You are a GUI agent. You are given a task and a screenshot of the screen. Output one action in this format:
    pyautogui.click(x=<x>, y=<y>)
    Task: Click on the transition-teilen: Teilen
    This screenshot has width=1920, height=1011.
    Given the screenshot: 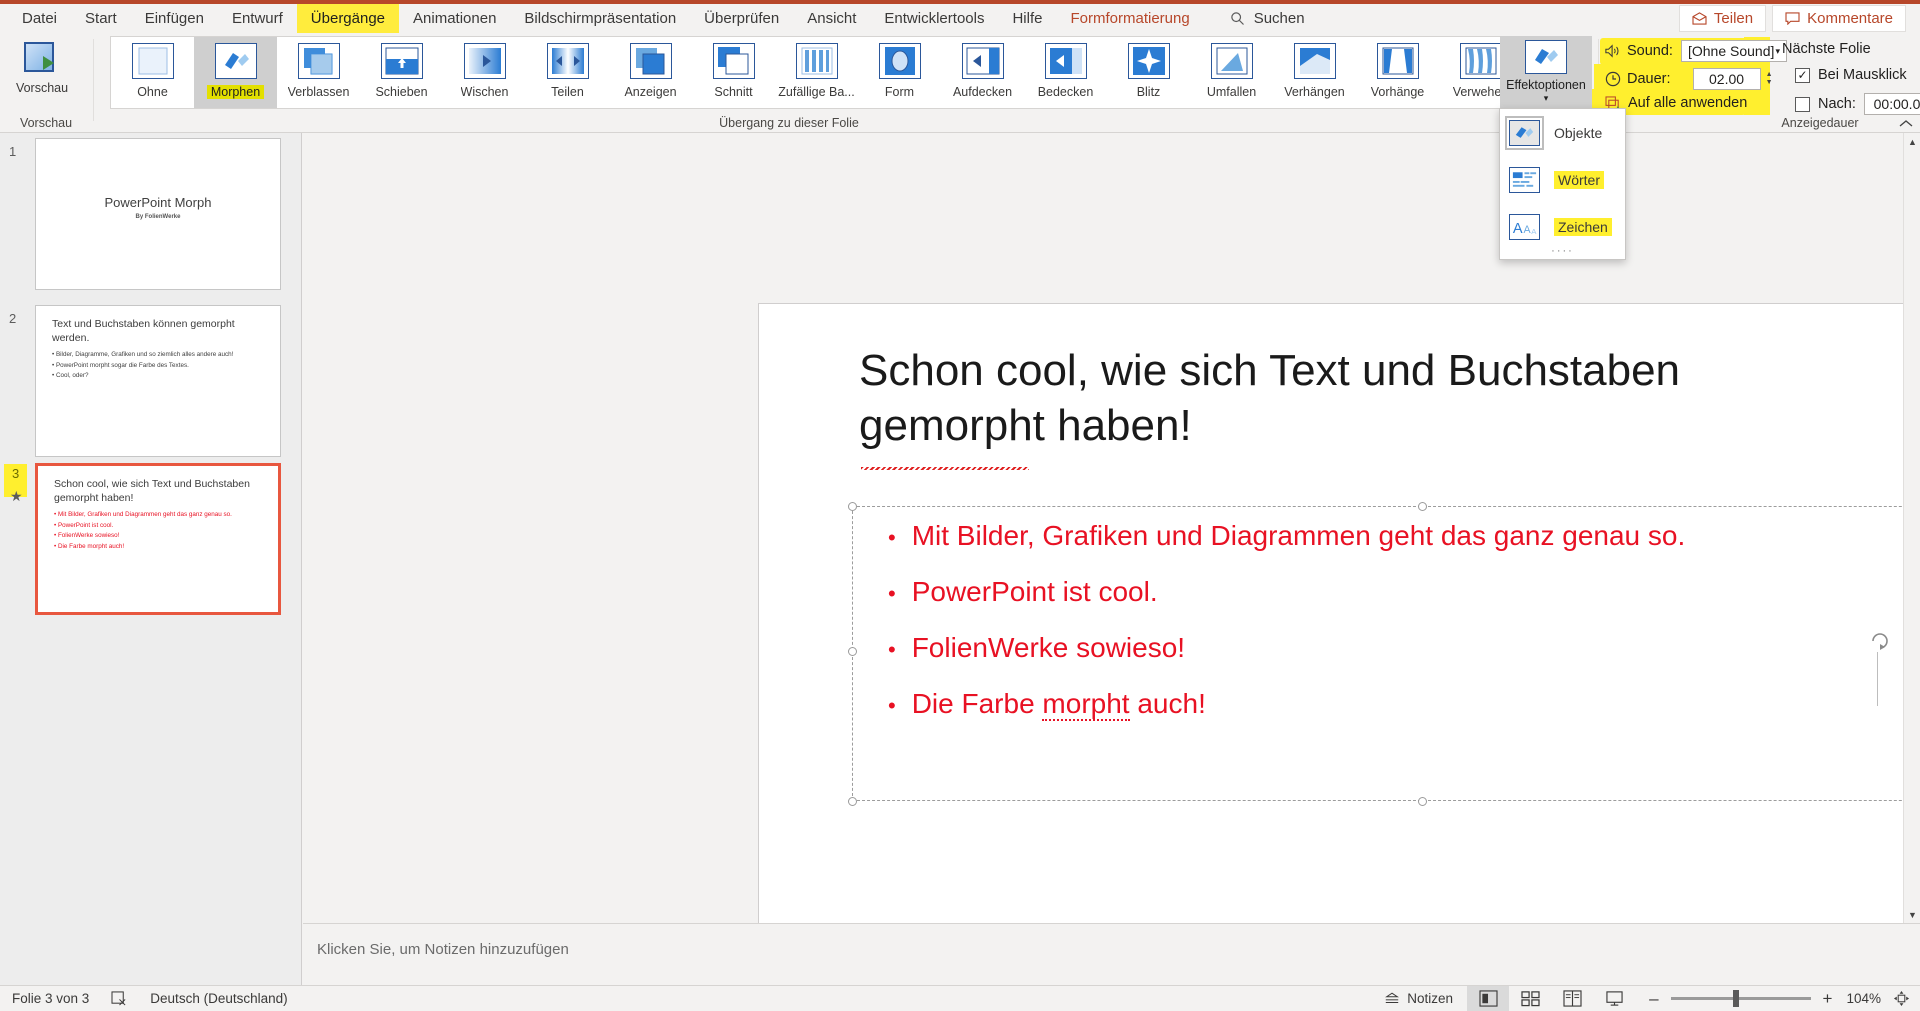 What is the action you would take?
    pyautogui.click(x=567, y=72)
    